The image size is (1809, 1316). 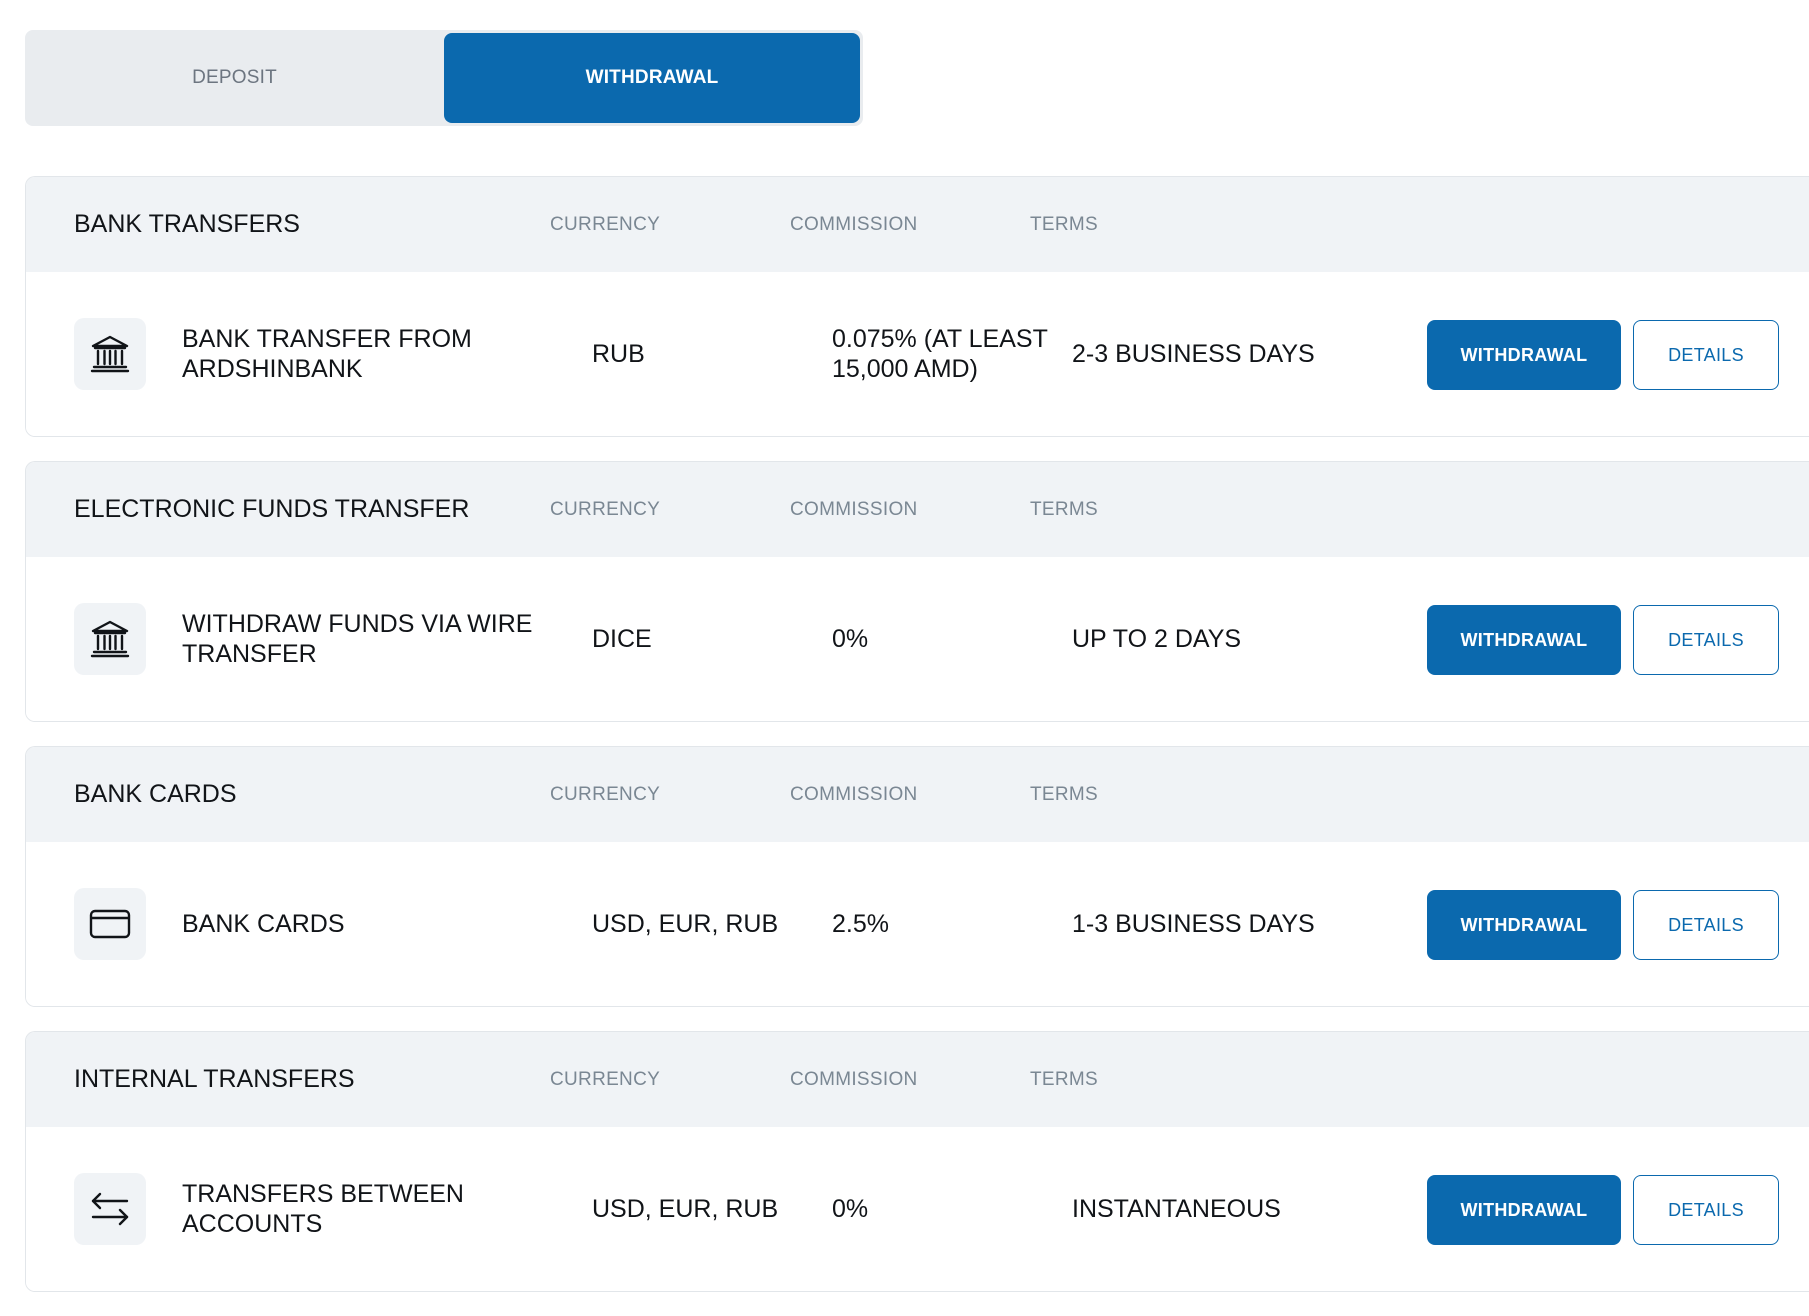 I want to click on section-header: BANK TRANSFERS CURRENCY COMMISSION TERMS, so click(x=917, y=224).